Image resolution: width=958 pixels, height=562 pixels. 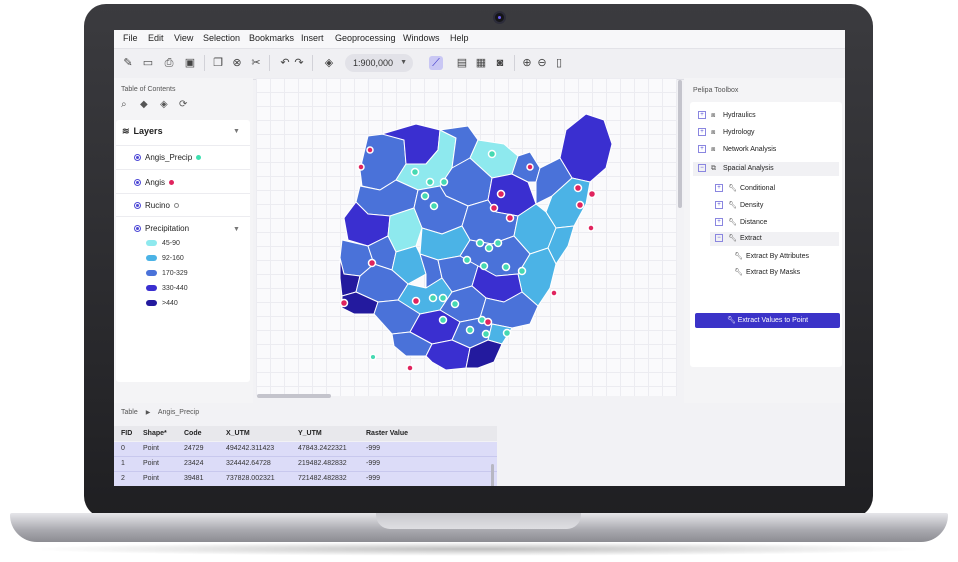 I want to click on menu-view: View, so click(x=183, y=38).